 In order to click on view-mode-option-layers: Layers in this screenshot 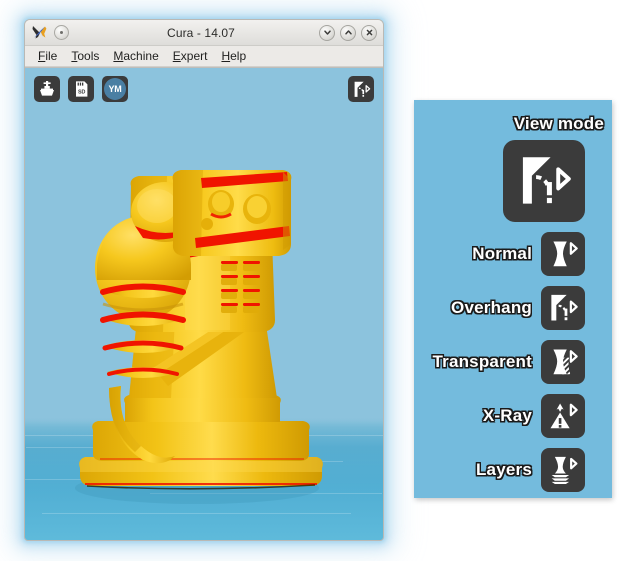, I will do `click(499, 470)`.